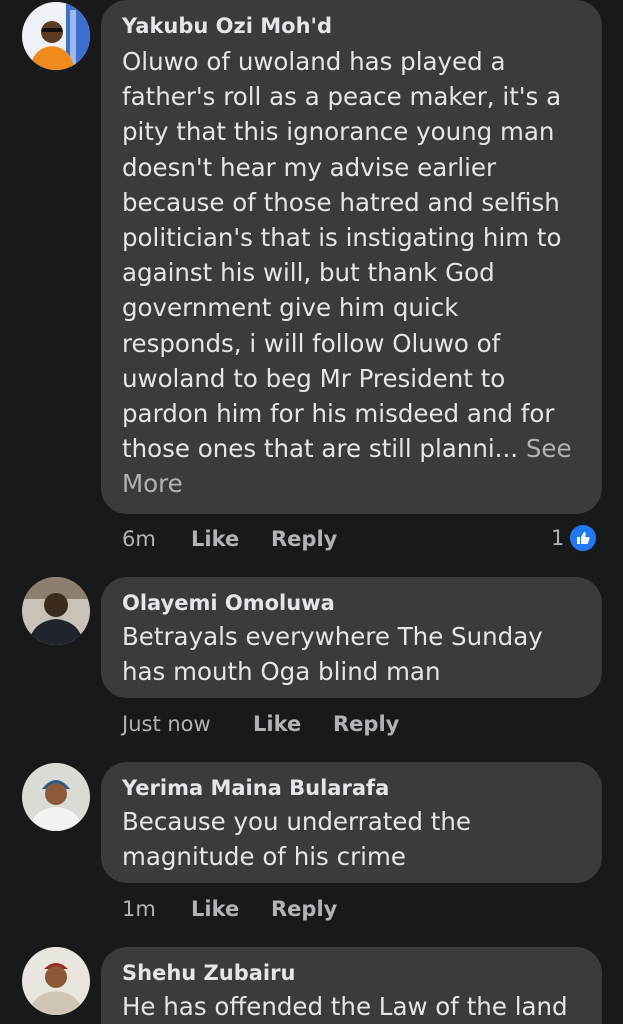 This screenshot has height=1024, width=623. I want to click on comment-timestamp: 1m, so click(156, 909).